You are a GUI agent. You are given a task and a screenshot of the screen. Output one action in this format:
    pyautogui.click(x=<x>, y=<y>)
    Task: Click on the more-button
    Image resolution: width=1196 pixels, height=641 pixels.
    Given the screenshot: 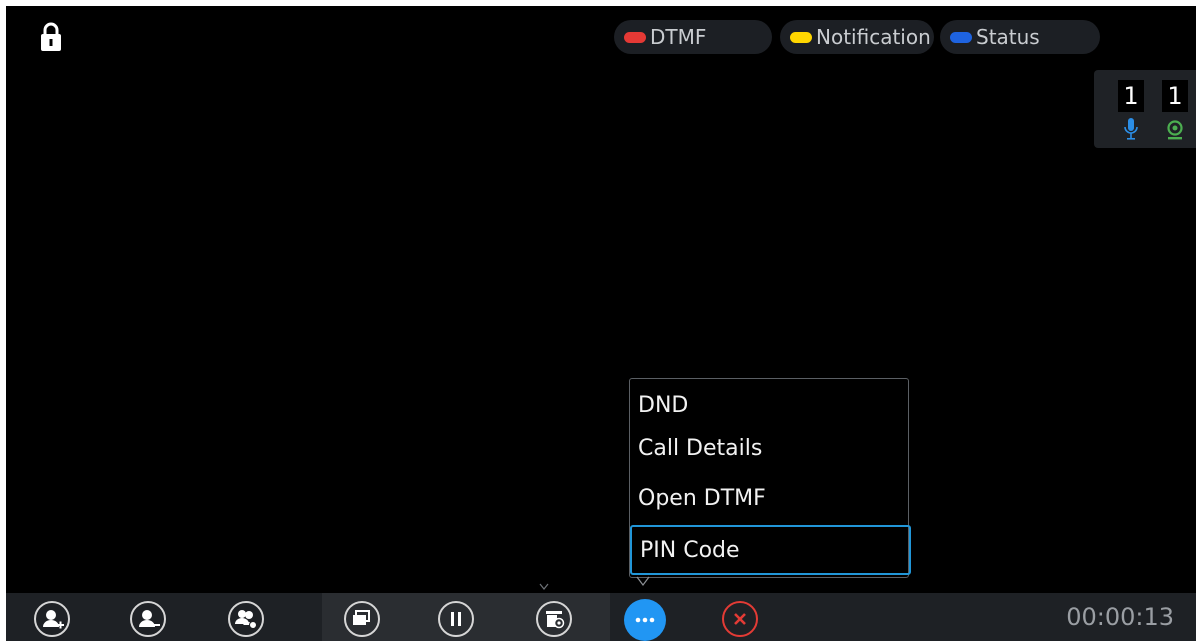 What is the action you would take?
    pyautogui.click(x=645, y=620)
    